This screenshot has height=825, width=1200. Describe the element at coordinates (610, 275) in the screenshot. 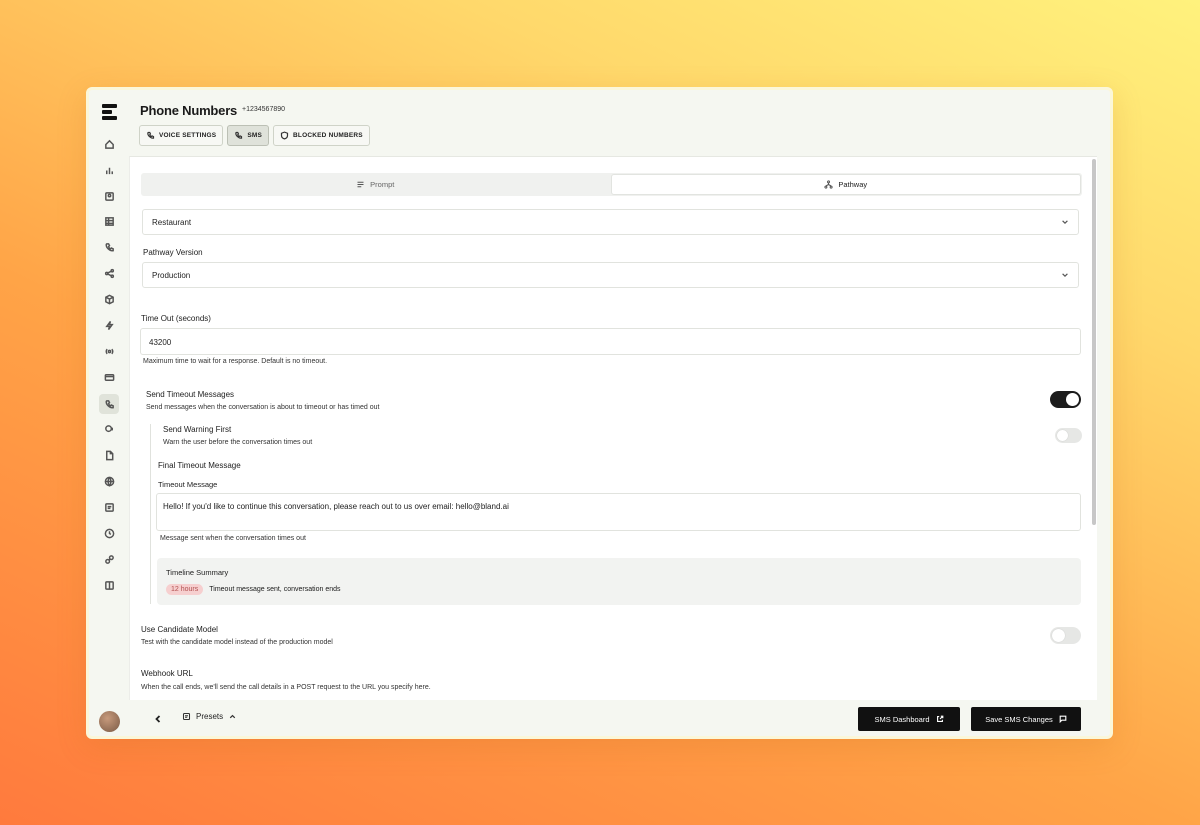

I see `pathway-version-select: Production` at that location.